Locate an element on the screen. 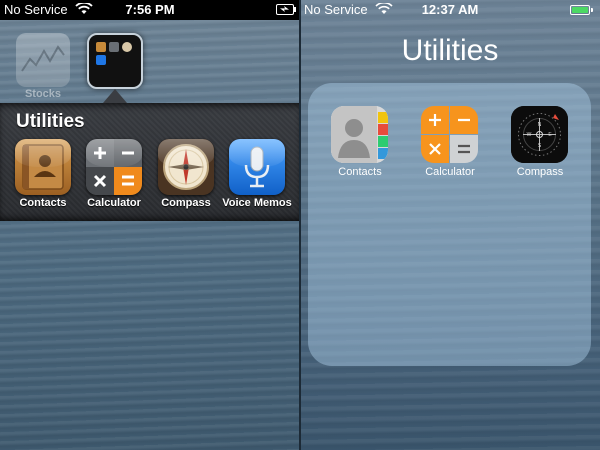  contacts-silhouette-icon is located at coordinates (359, 134).